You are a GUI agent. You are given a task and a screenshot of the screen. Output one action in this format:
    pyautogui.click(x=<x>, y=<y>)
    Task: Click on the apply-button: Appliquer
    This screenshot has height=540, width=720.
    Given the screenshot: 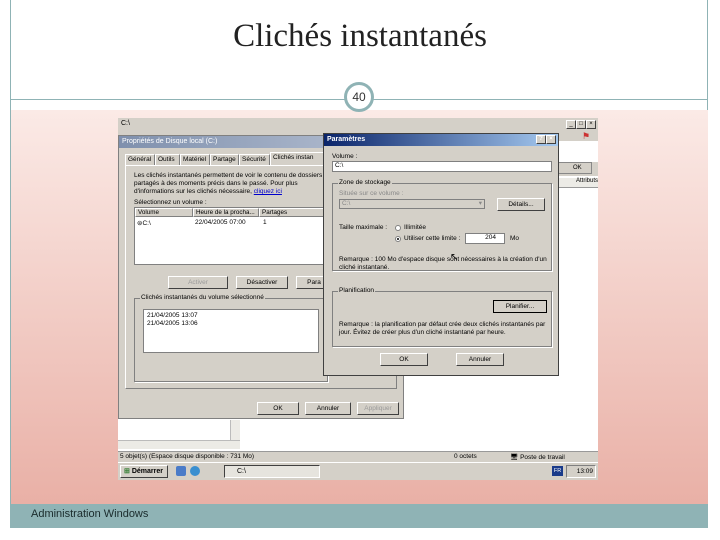 What is the action you would take?
    pyautogui.click(x=378, y=408)
    